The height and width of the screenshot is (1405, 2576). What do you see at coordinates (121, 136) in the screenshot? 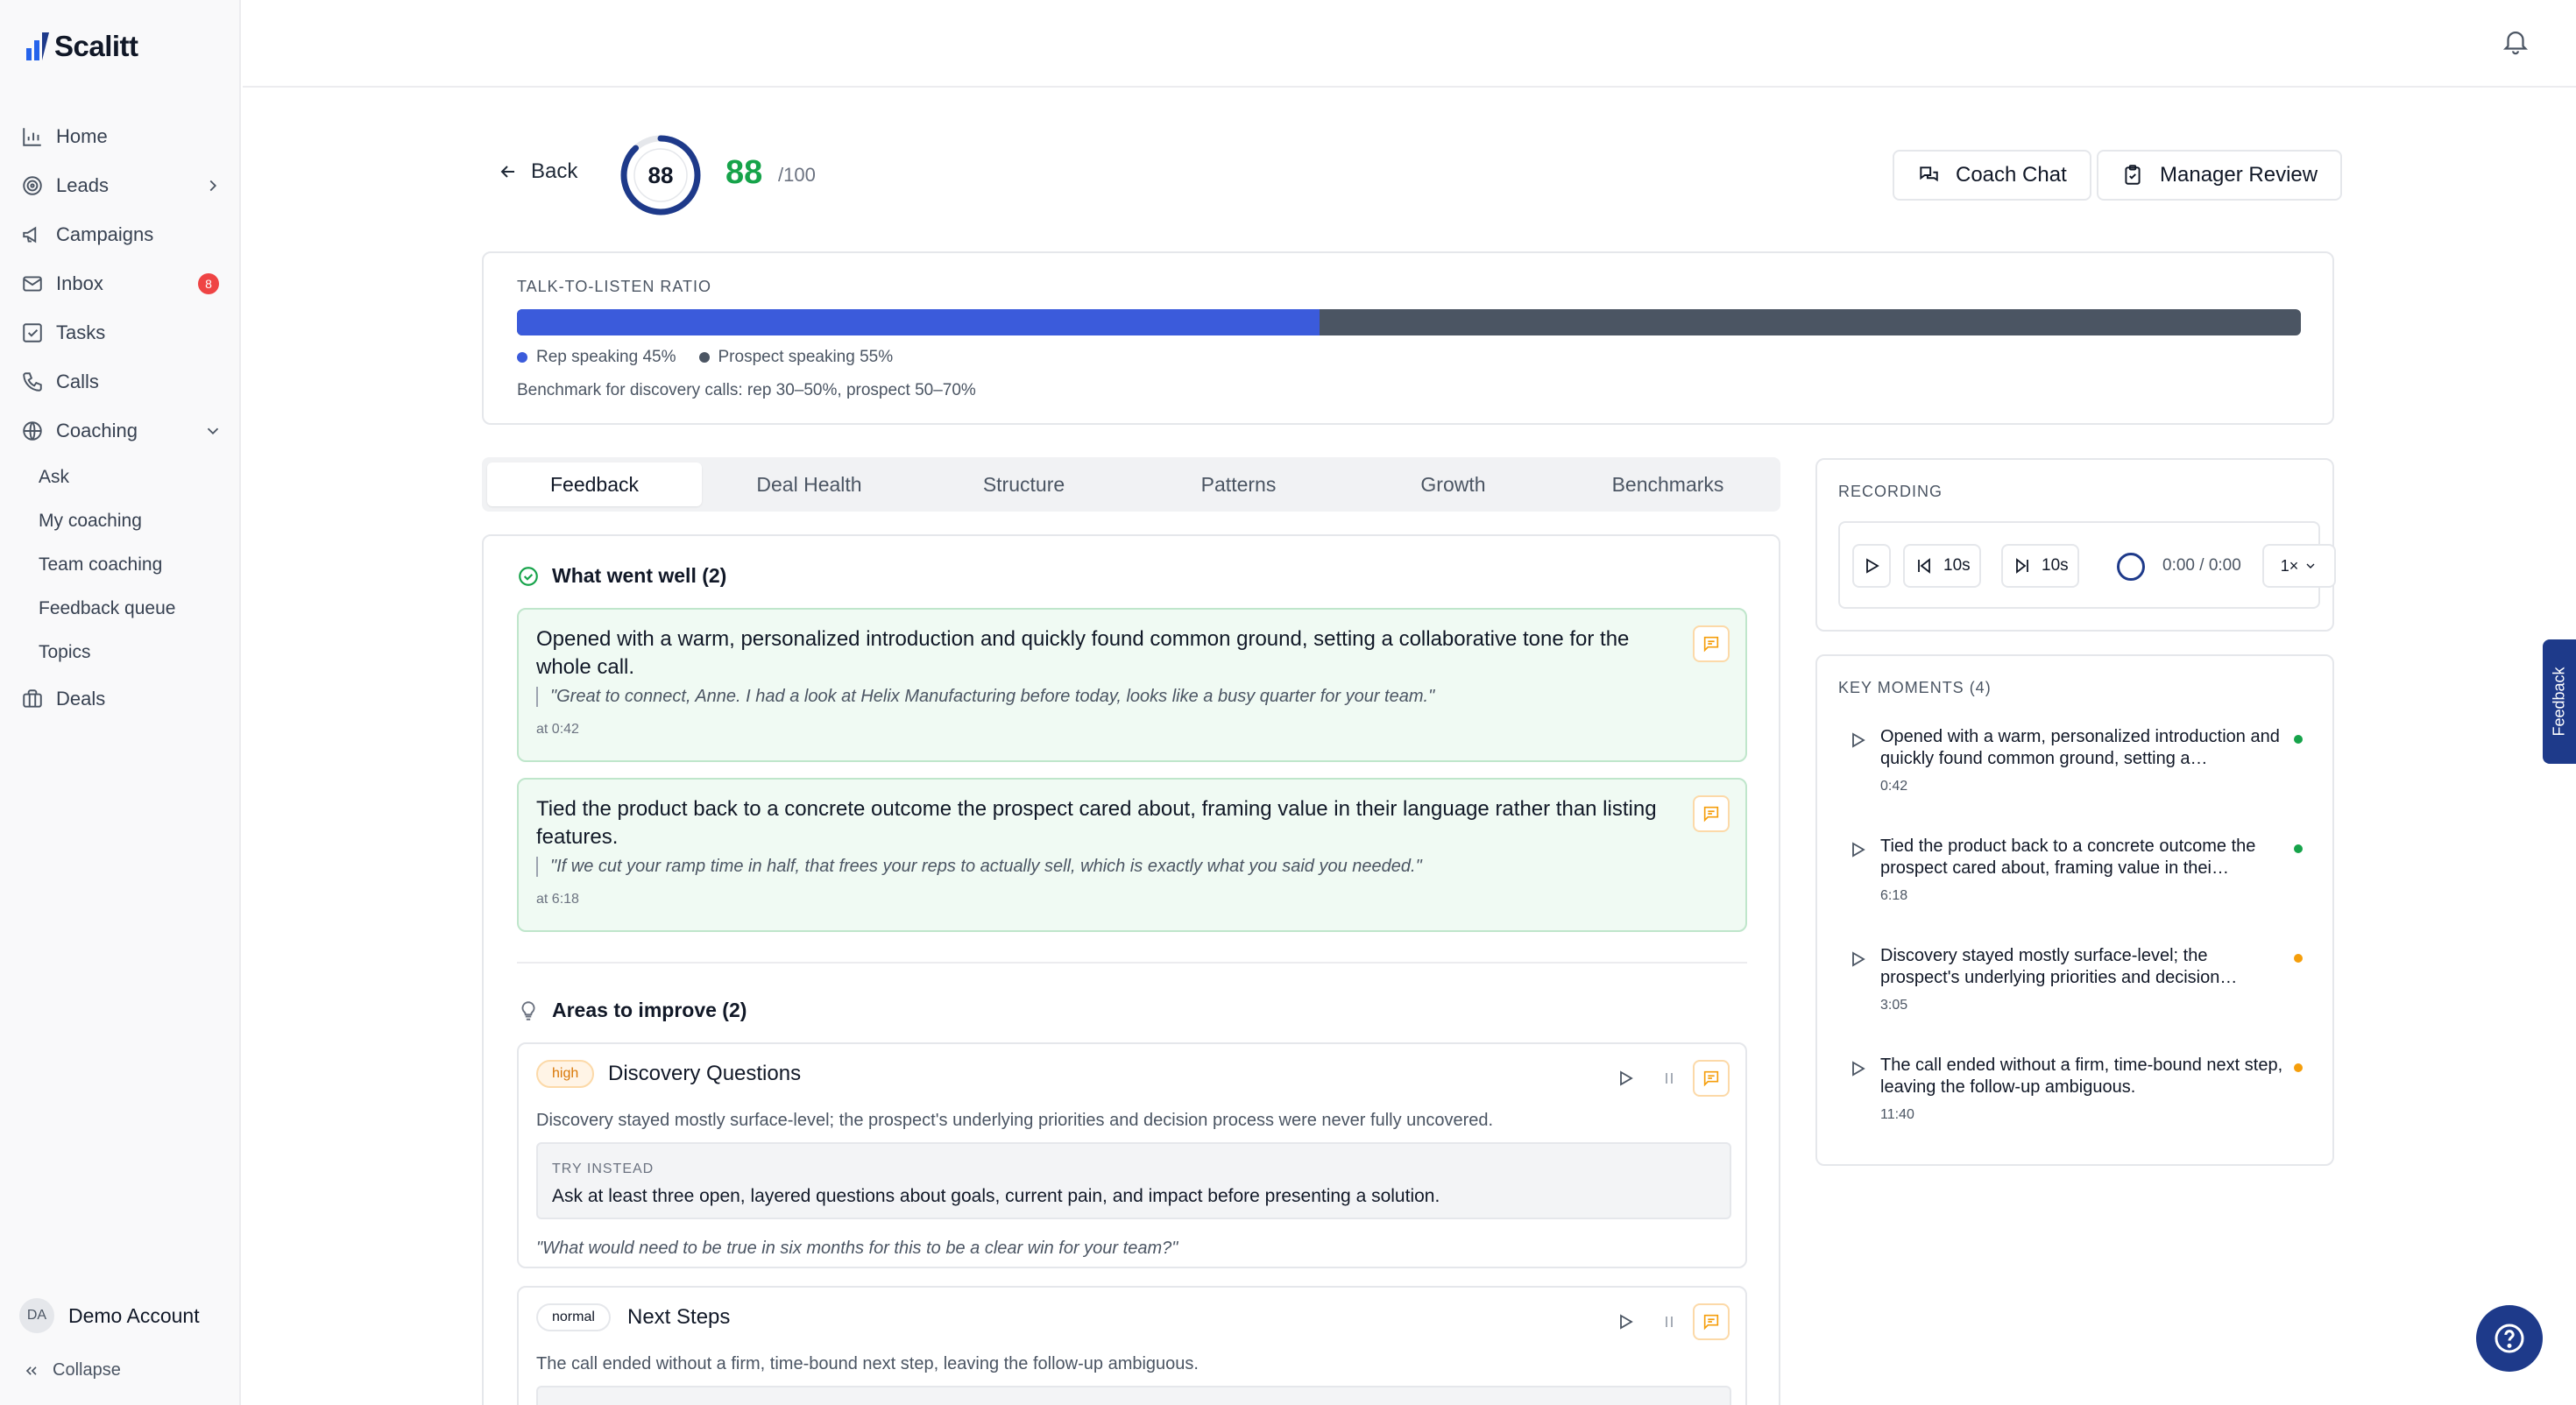
I see `sidebar-item-home: Home` at bounding box center [121, 136].